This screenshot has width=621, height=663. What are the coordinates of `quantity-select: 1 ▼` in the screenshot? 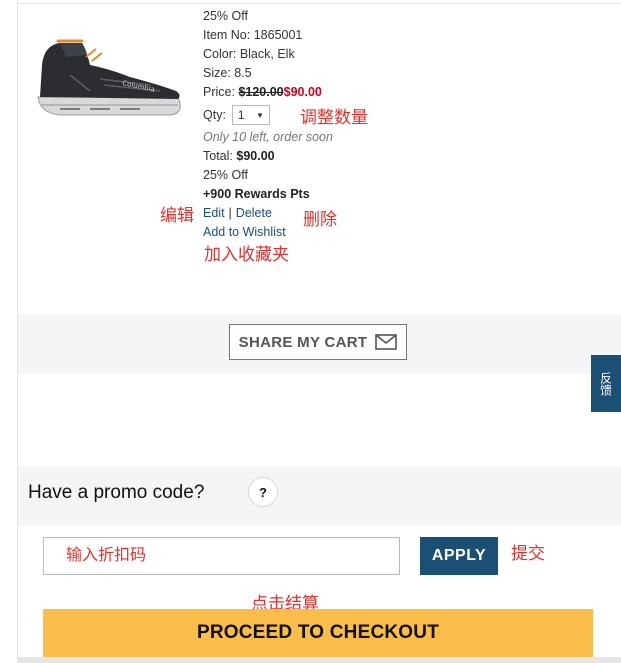 It's located at (250, 115).